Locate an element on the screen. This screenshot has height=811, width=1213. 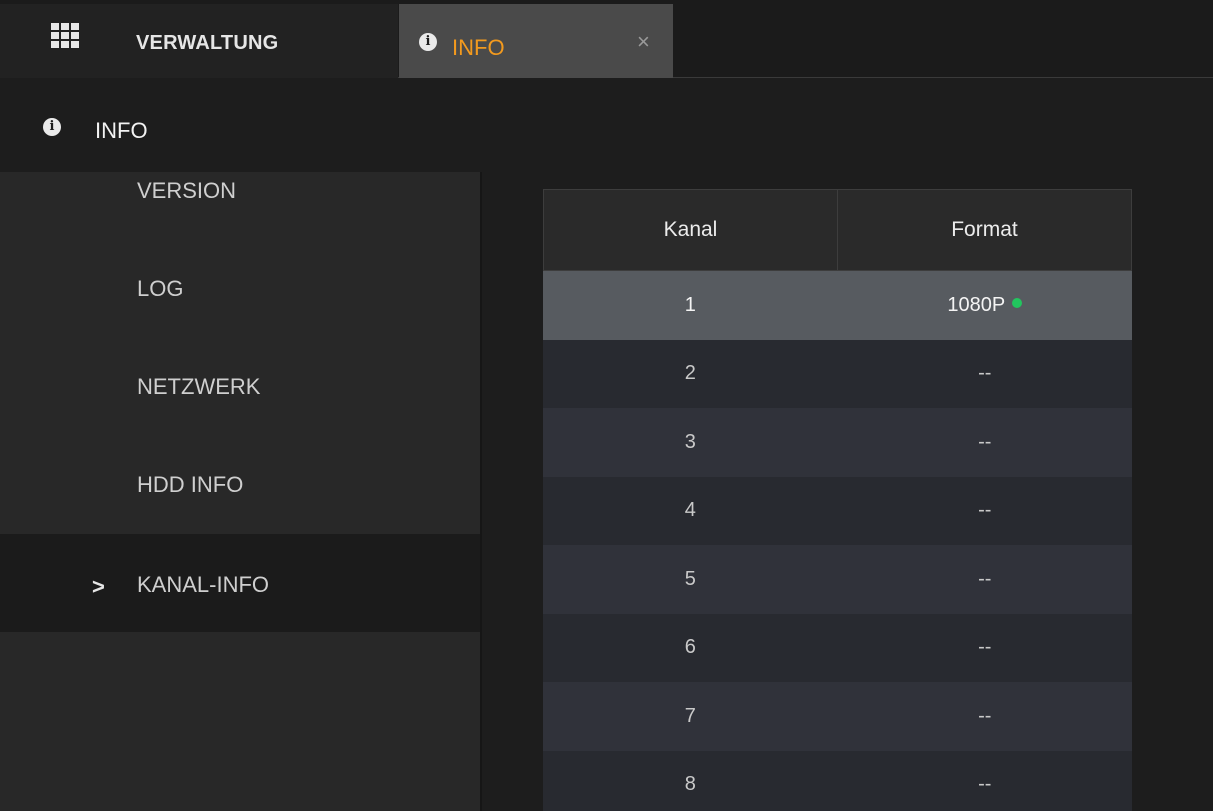
tab-verwaltung: VERWALTUNG is located at coordinates (199, 41).